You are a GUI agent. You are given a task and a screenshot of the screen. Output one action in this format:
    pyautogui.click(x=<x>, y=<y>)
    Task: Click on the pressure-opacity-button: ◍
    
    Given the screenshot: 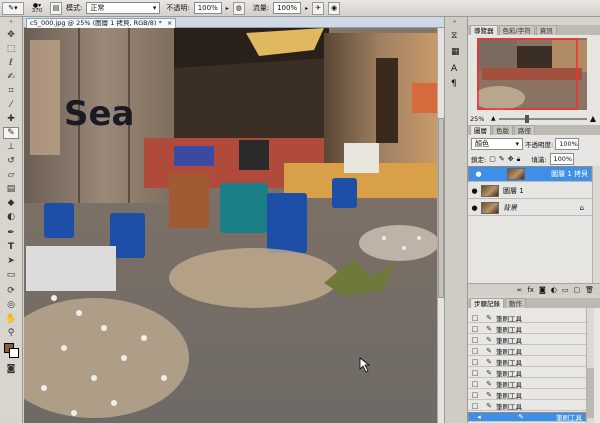 What is the action you would take?
    pyautogui.click(x=238, y=8)
    